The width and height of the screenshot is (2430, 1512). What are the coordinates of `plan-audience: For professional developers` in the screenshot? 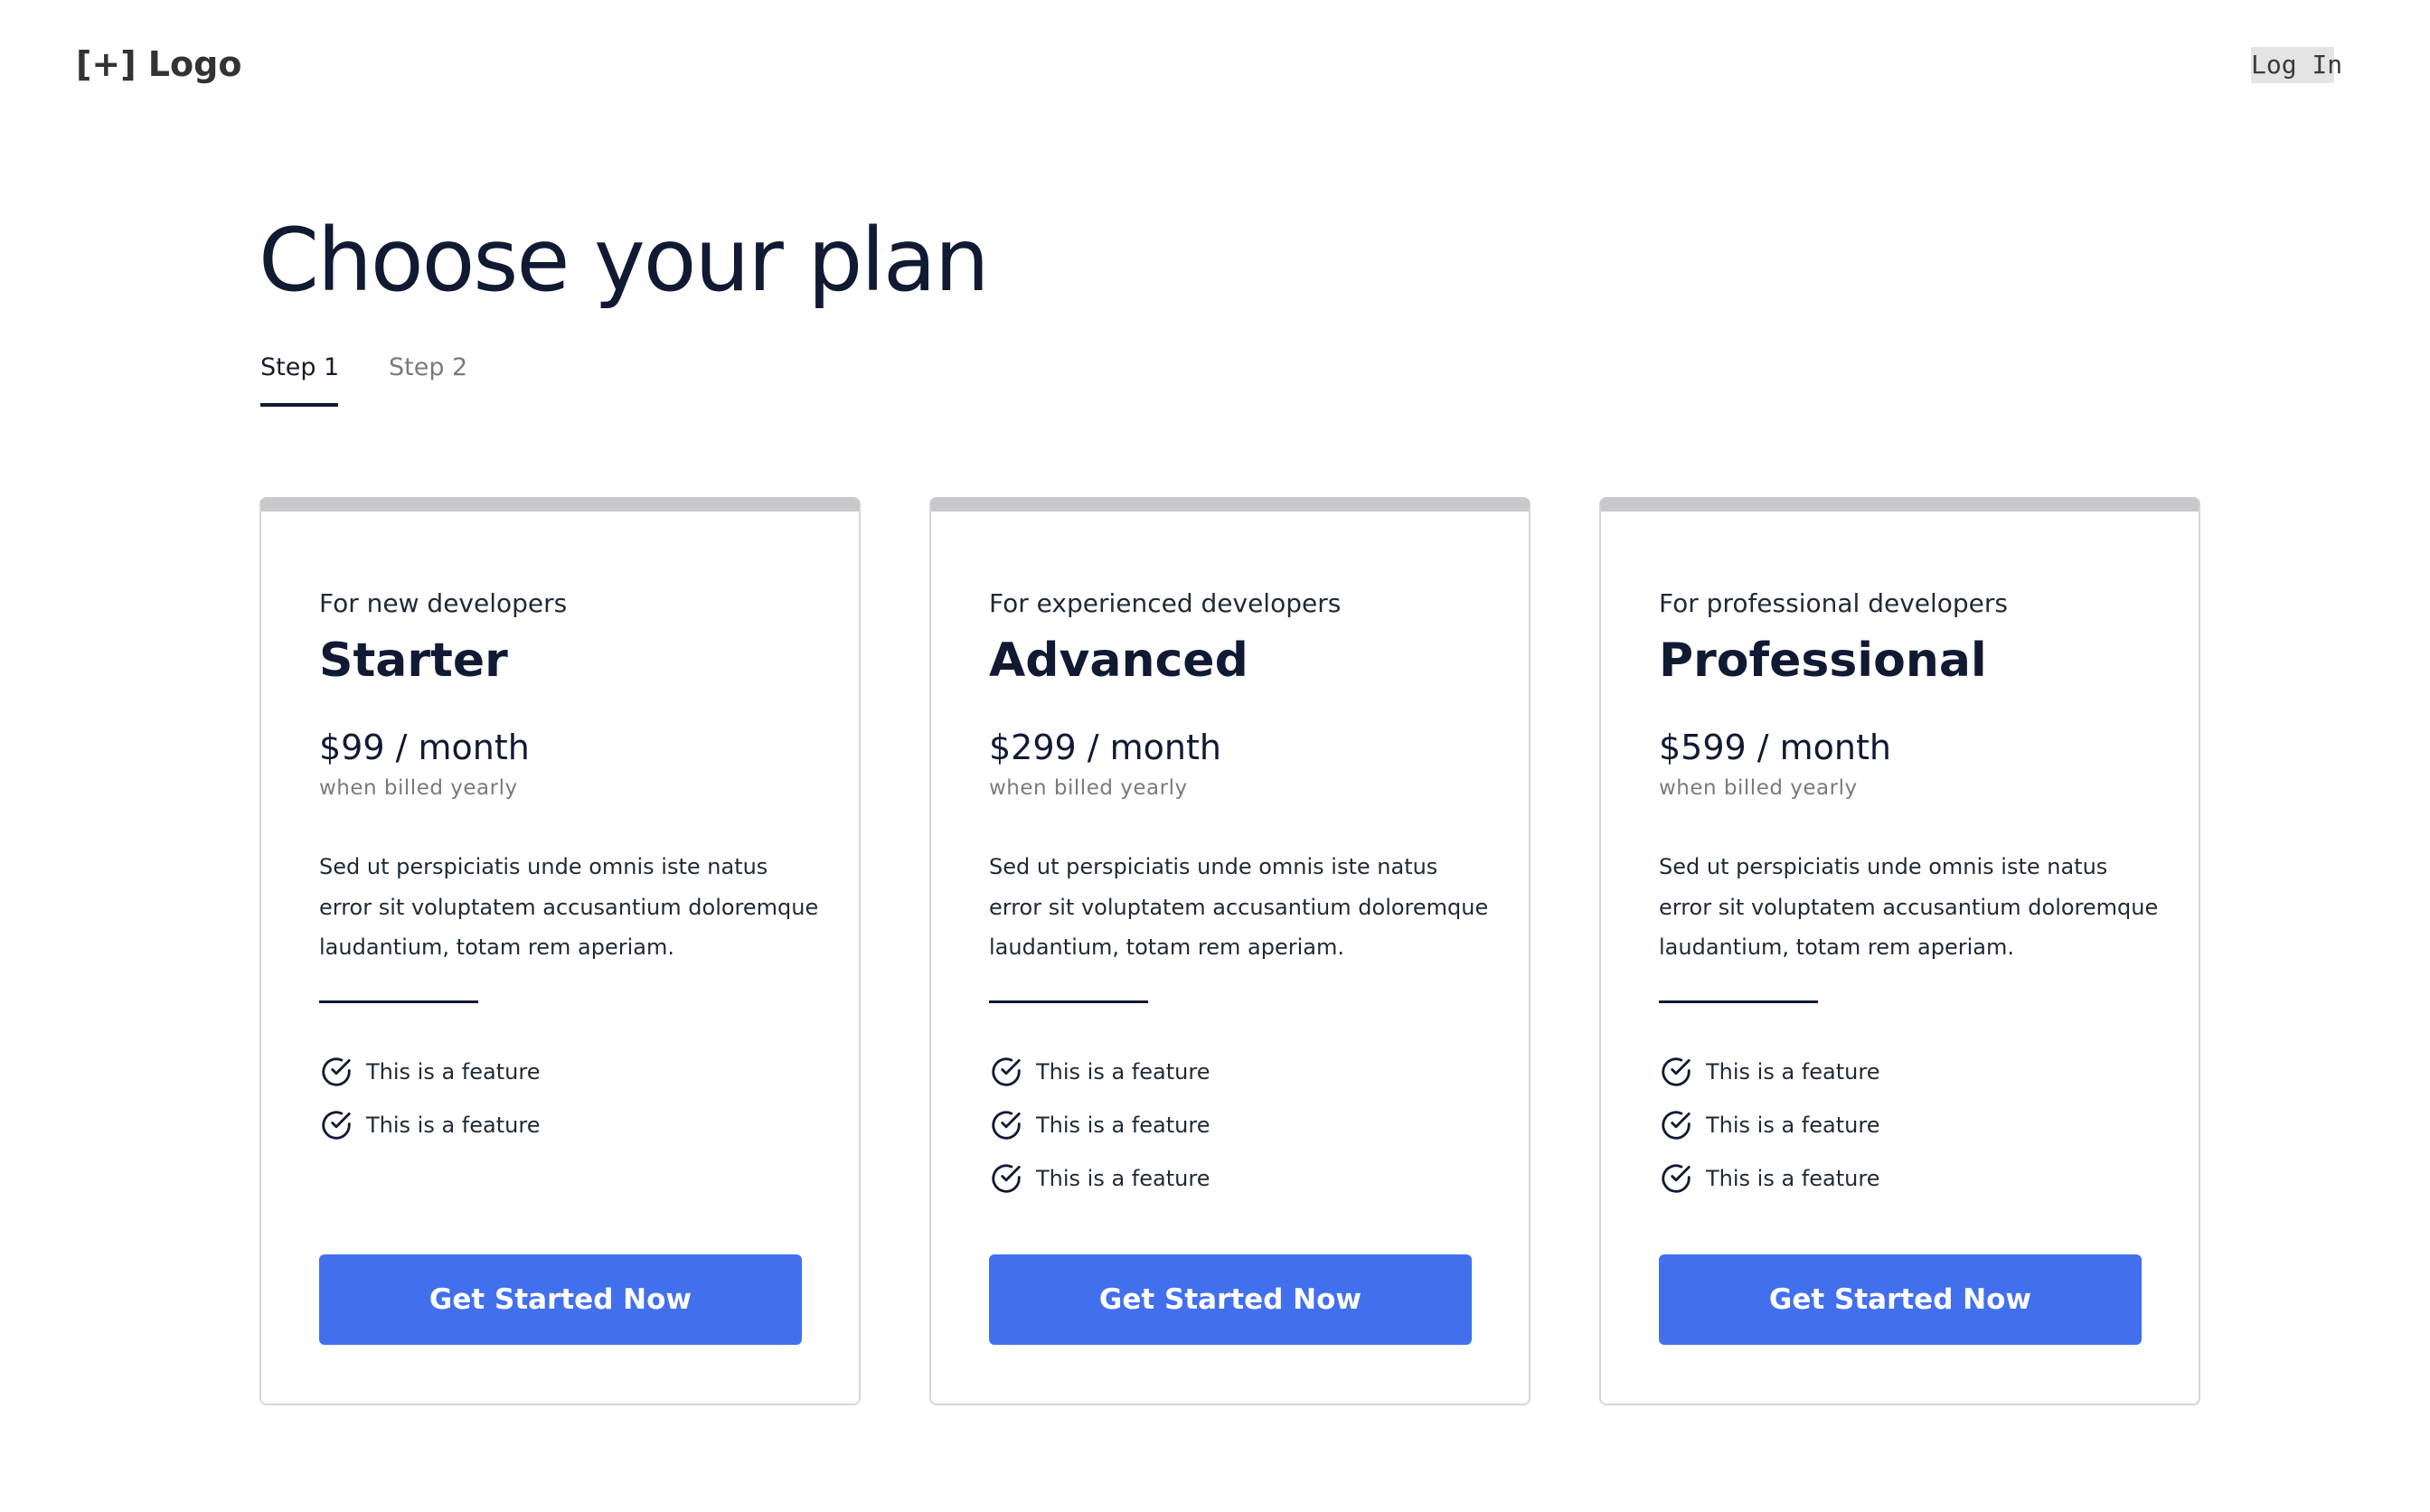 It's located at (1834, 603).